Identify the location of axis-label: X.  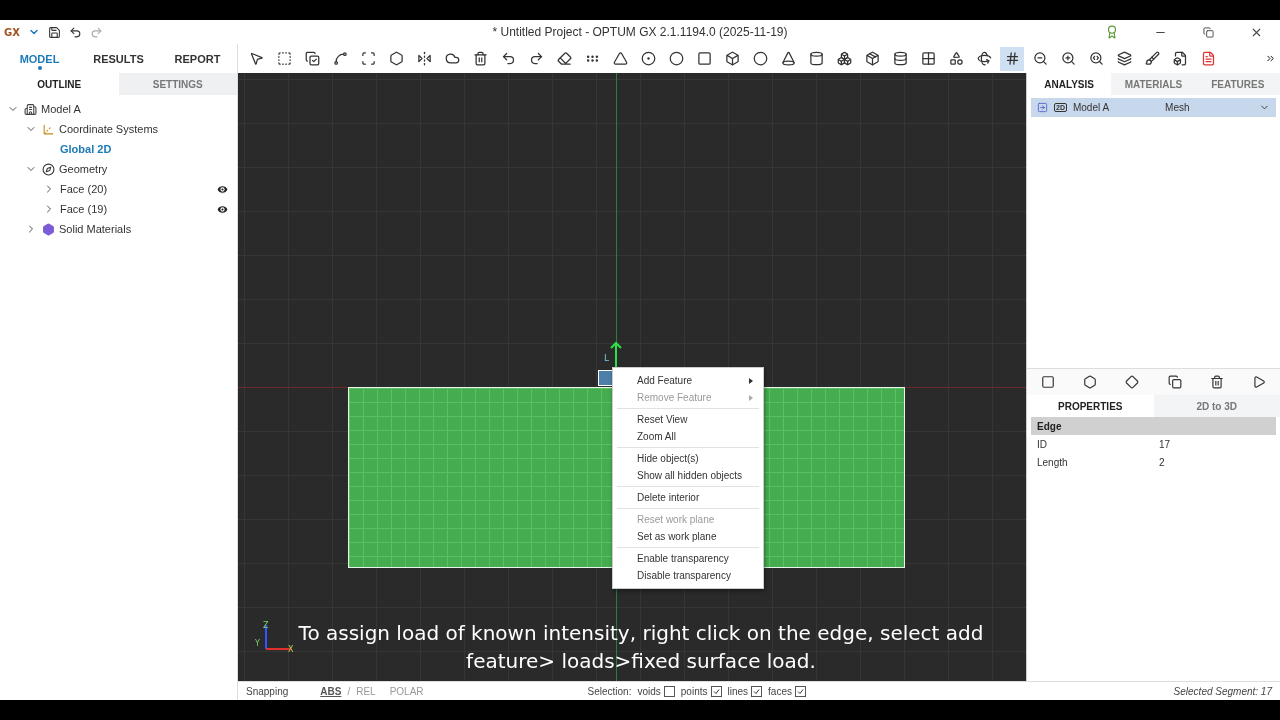
(291, 649).